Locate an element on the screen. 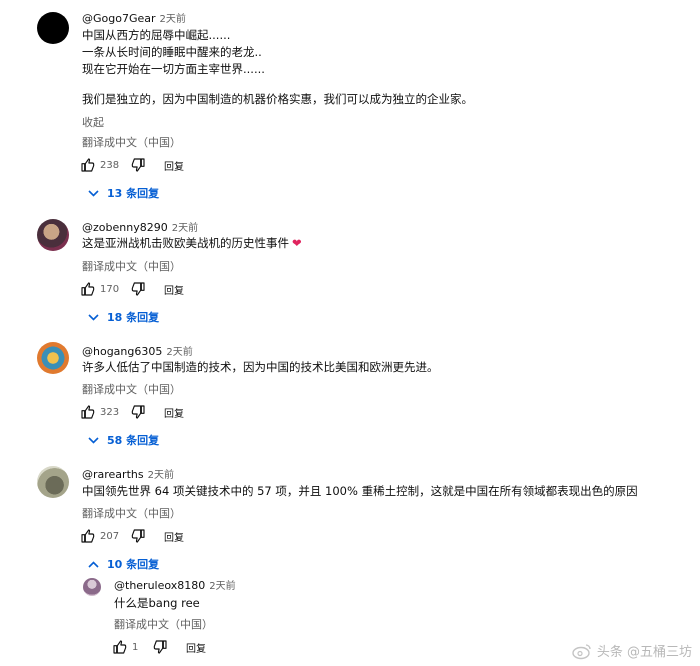 This screenshot has height=666, width=700. comment-line: 我们是独立的，因为中国制造的机器价格实惠，我们可以成为独立的企业家。 is located at coordinates (277, 99).